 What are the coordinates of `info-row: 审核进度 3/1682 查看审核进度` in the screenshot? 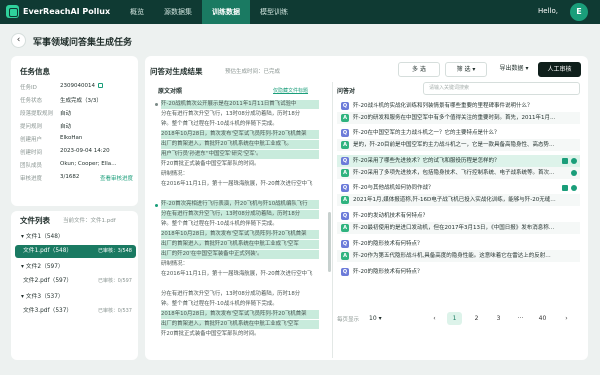 It's located at (76, 178).